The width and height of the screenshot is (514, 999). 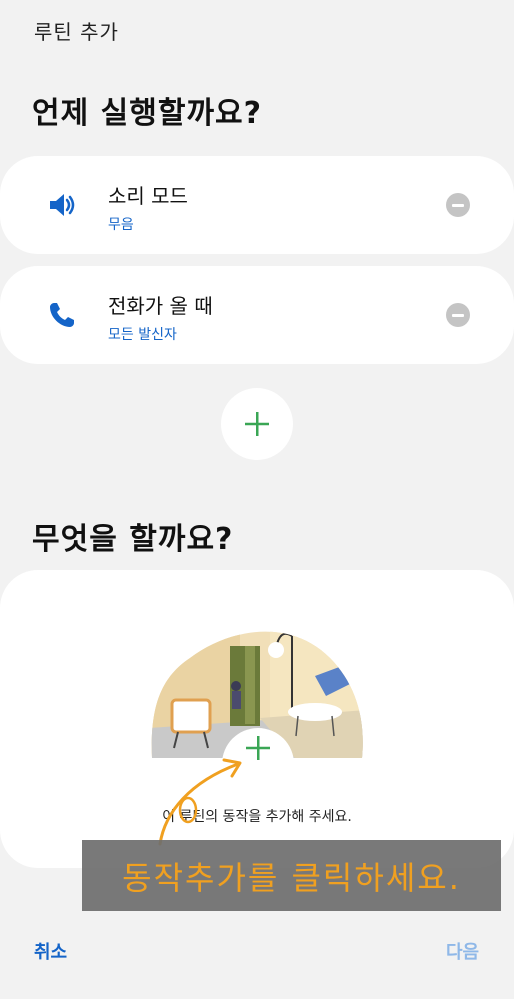 I want to click on add-condition-button, so click(x=257, y=424).